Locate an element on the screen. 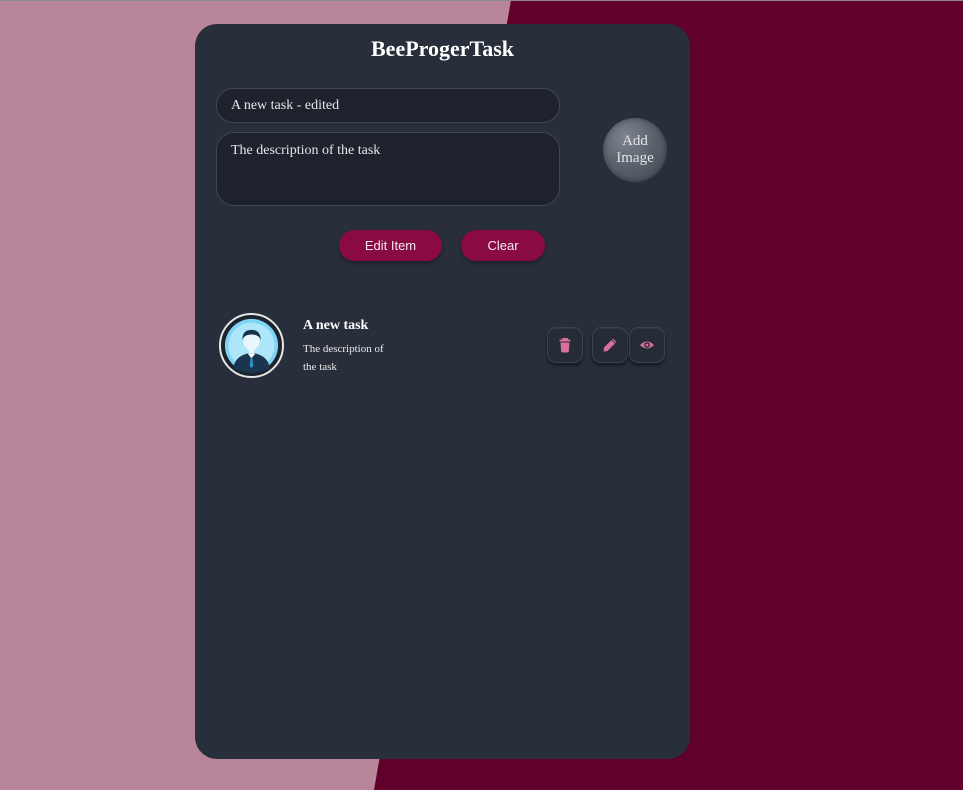 This screenshot has height=790, width=963. clear-button: Clear is located at coordinates (503, 245).